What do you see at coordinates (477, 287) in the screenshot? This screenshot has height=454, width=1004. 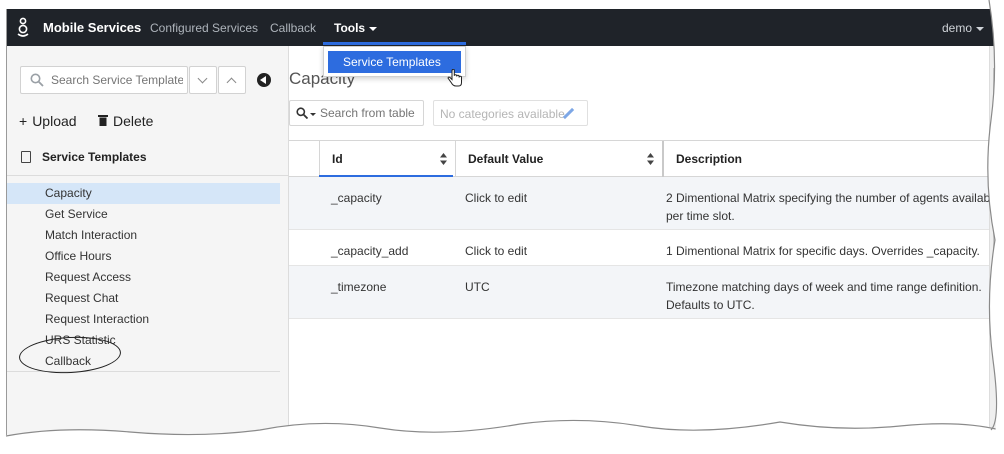 I see `cell-default-value: UTC` at bounding box center [477, 287].